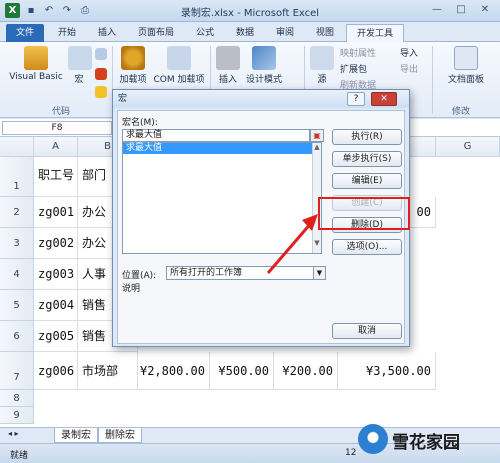  I want to click on annotation-arrow, so click(292, 244).